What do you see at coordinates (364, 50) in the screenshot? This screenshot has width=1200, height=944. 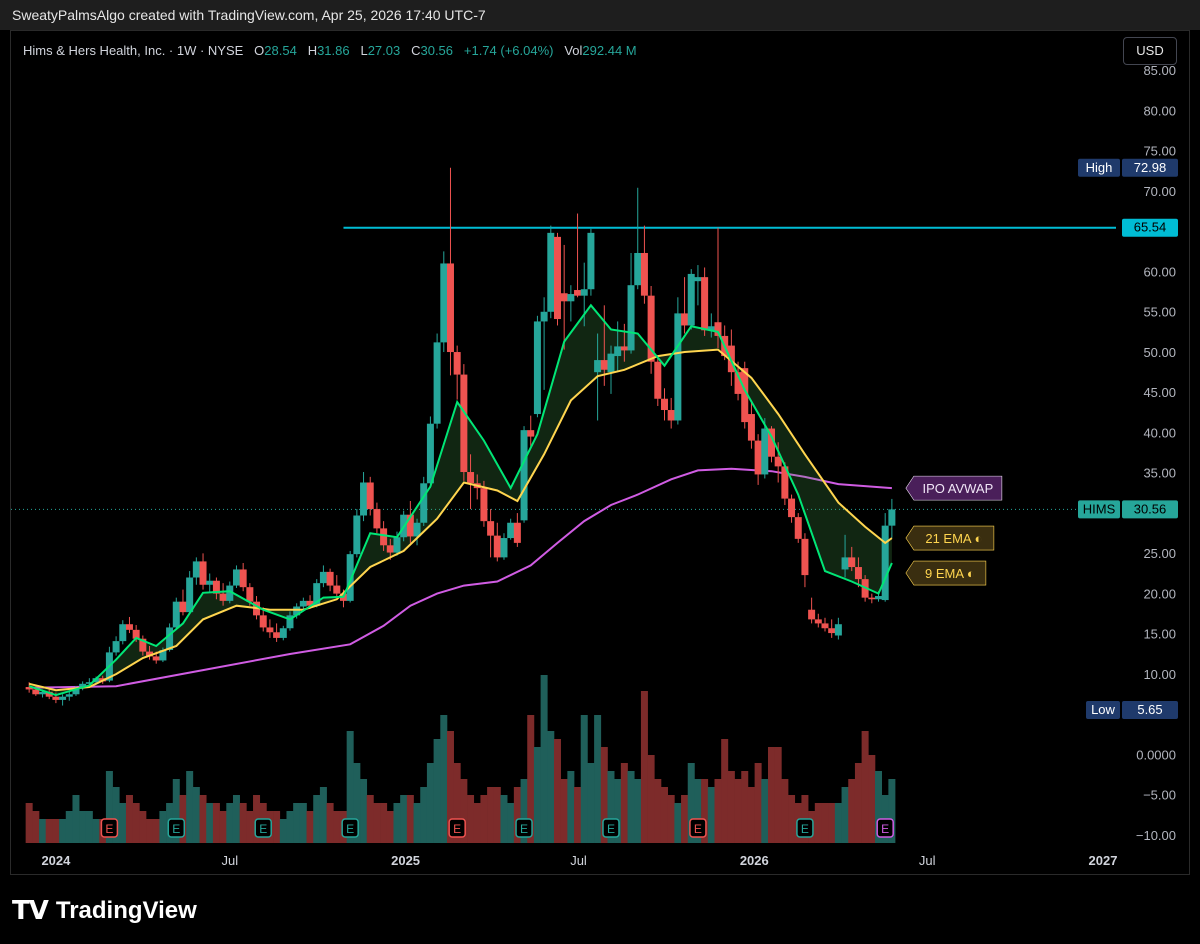 I see `low-label: L` at bounding box center [364, 50].